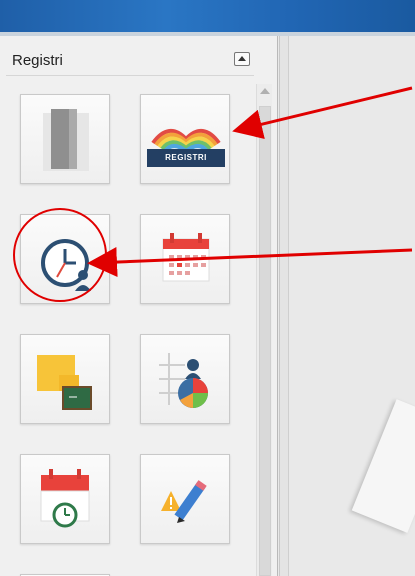 The image size is (415, 576). Describe the element at coordinates (186, 158) in the screenshot. I see `registri-label: REGISTRI` at that location.